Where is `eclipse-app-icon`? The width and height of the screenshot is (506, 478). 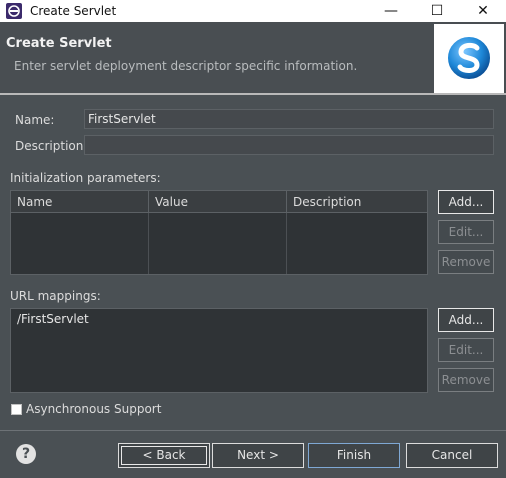 eclipse-app-icon is located at coordinates (14, 11).